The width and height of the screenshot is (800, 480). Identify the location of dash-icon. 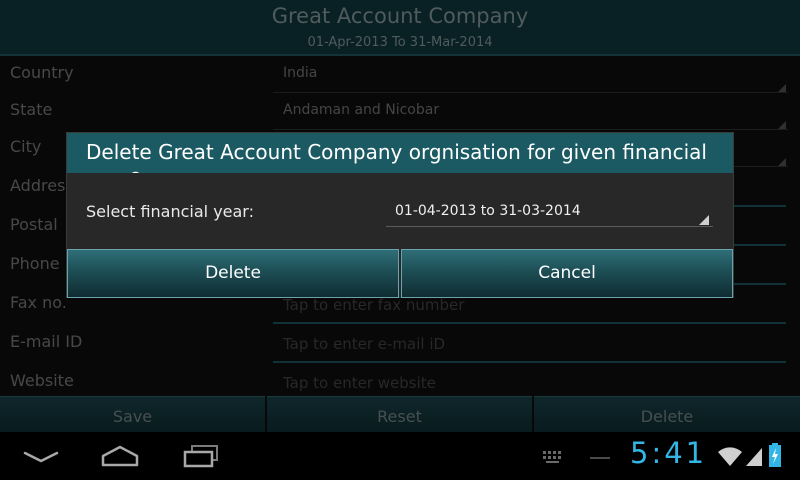
(600, 458).